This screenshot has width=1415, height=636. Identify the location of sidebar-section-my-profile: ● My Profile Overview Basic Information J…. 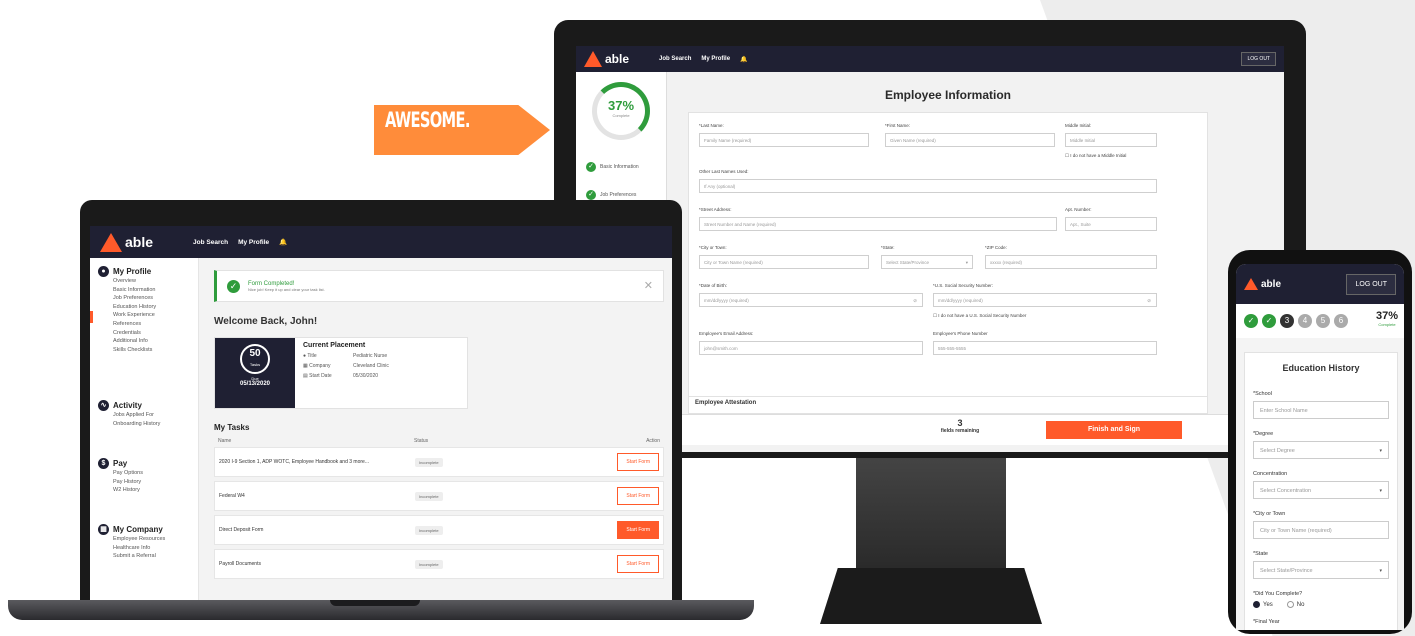
(127, 310).